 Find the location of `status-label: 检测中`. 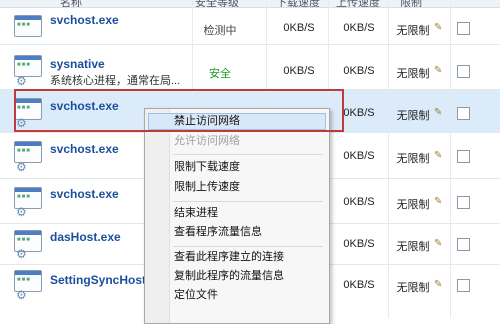

status-label: 检测中 is located at coordinates (220, 31).